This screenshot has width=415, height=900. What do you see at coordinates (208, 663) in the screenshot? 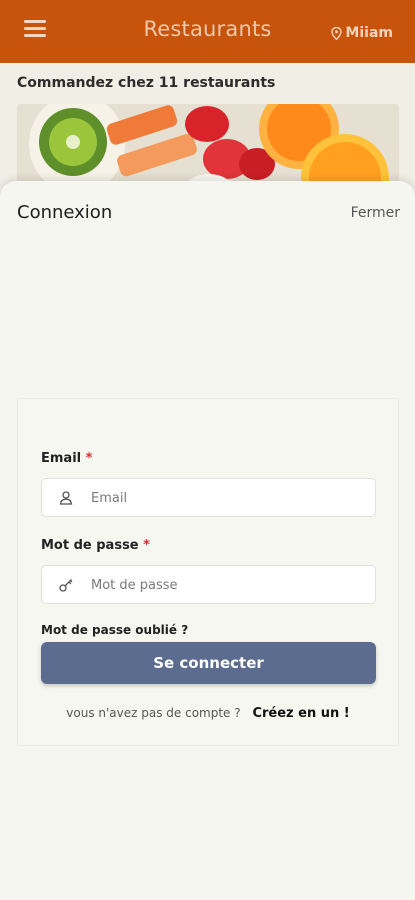
I see `login-button: Se connecter` at bounding box center [208, 663].